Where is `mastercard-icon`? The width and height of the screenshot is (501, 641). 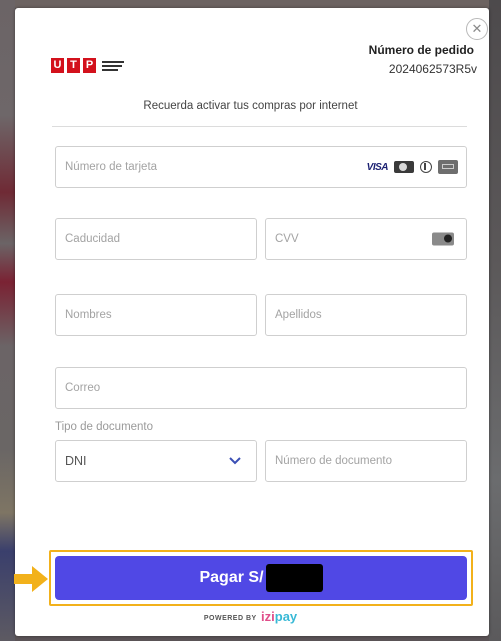
mastercard-icon is located at coordinates (404, 167).